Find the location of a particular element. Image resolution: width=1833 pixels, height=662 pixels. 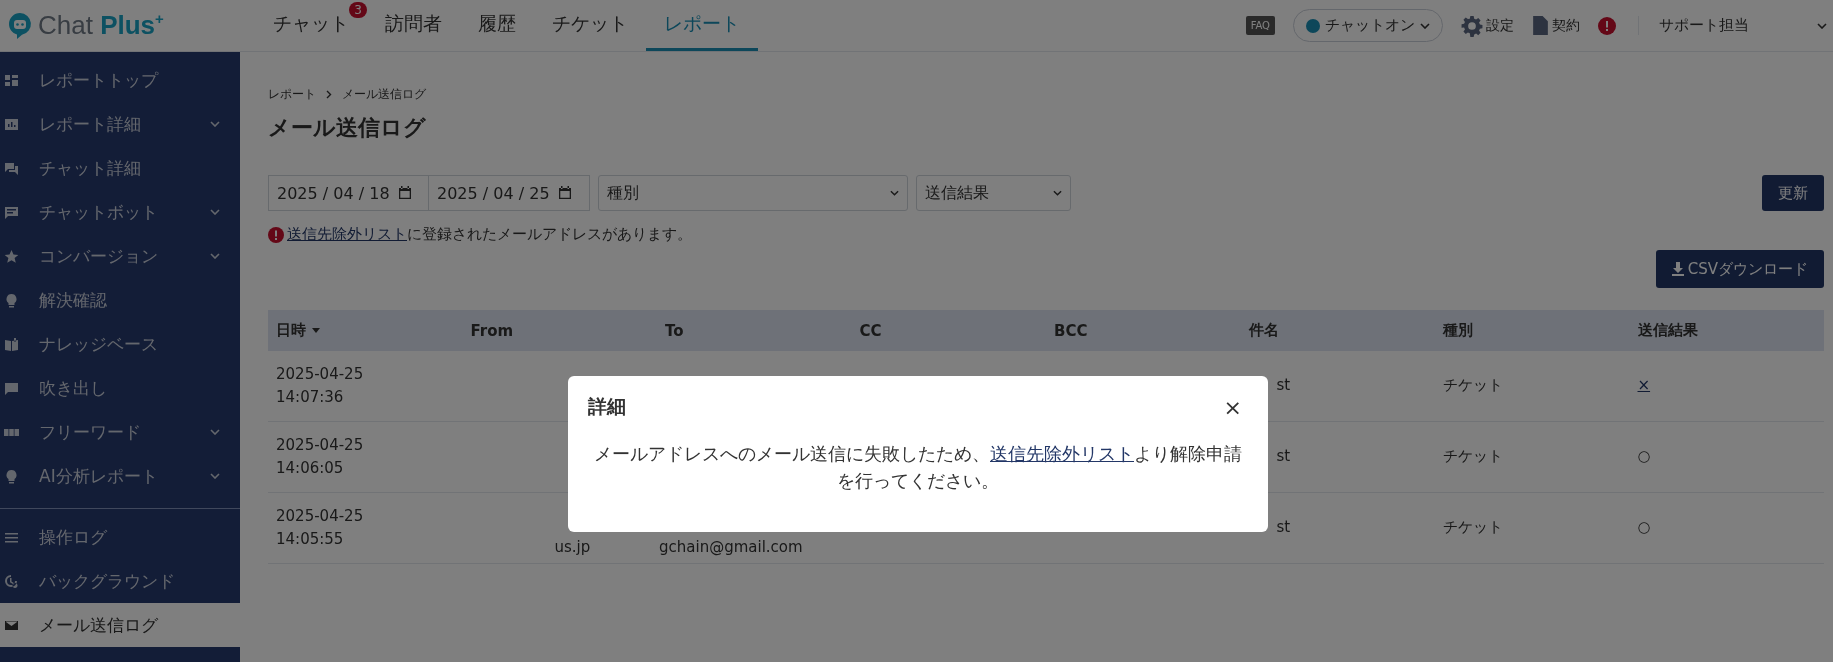

star-icon is located at coordinates (11, 256).